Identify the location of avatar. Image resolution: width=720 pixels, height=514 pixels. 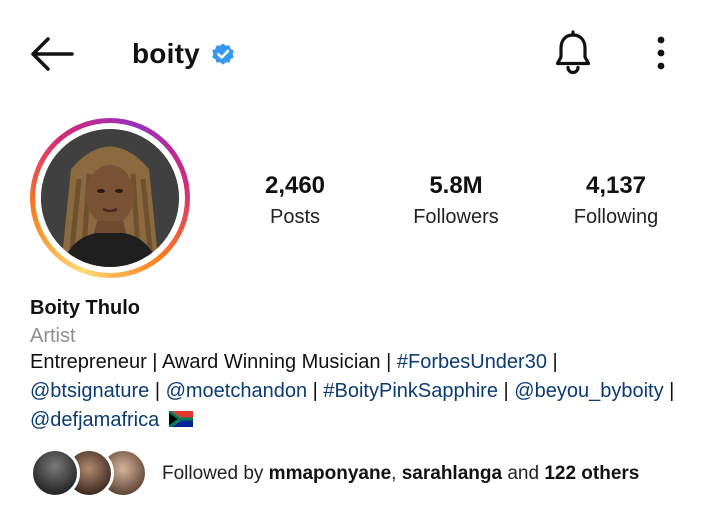
(110, 198).